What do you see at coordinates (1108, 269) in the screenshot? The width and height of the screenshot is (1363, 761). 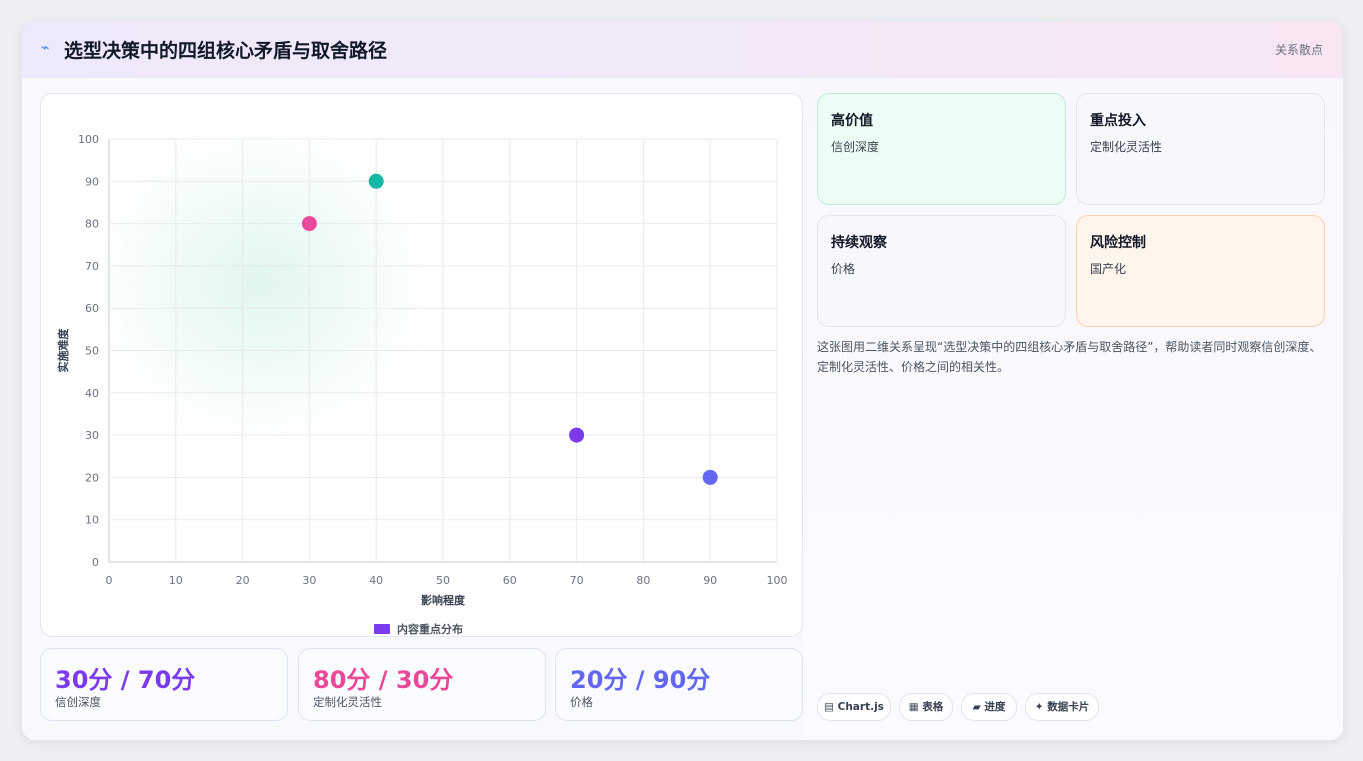 I see `quadrant-subtitle: 国产化` at bounding box center [1108, 269].